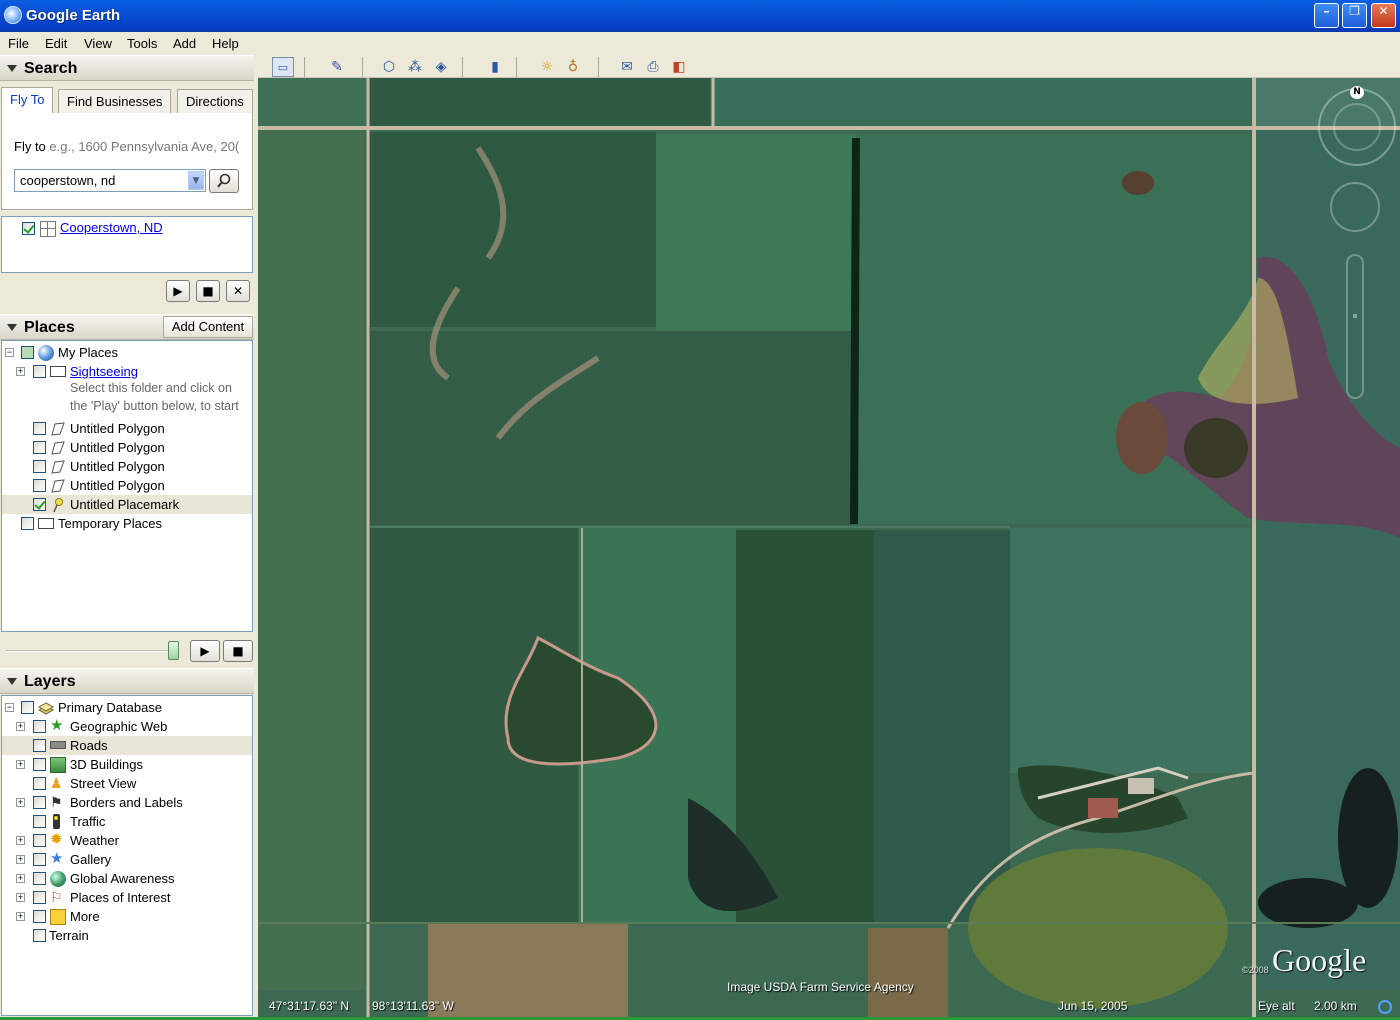 This screenshot has width=1400, height=1020. What do you see at coordinates (56, 43) in the screenshot?
I see `menu-edit: Edit` at bounding box center [56, 43].